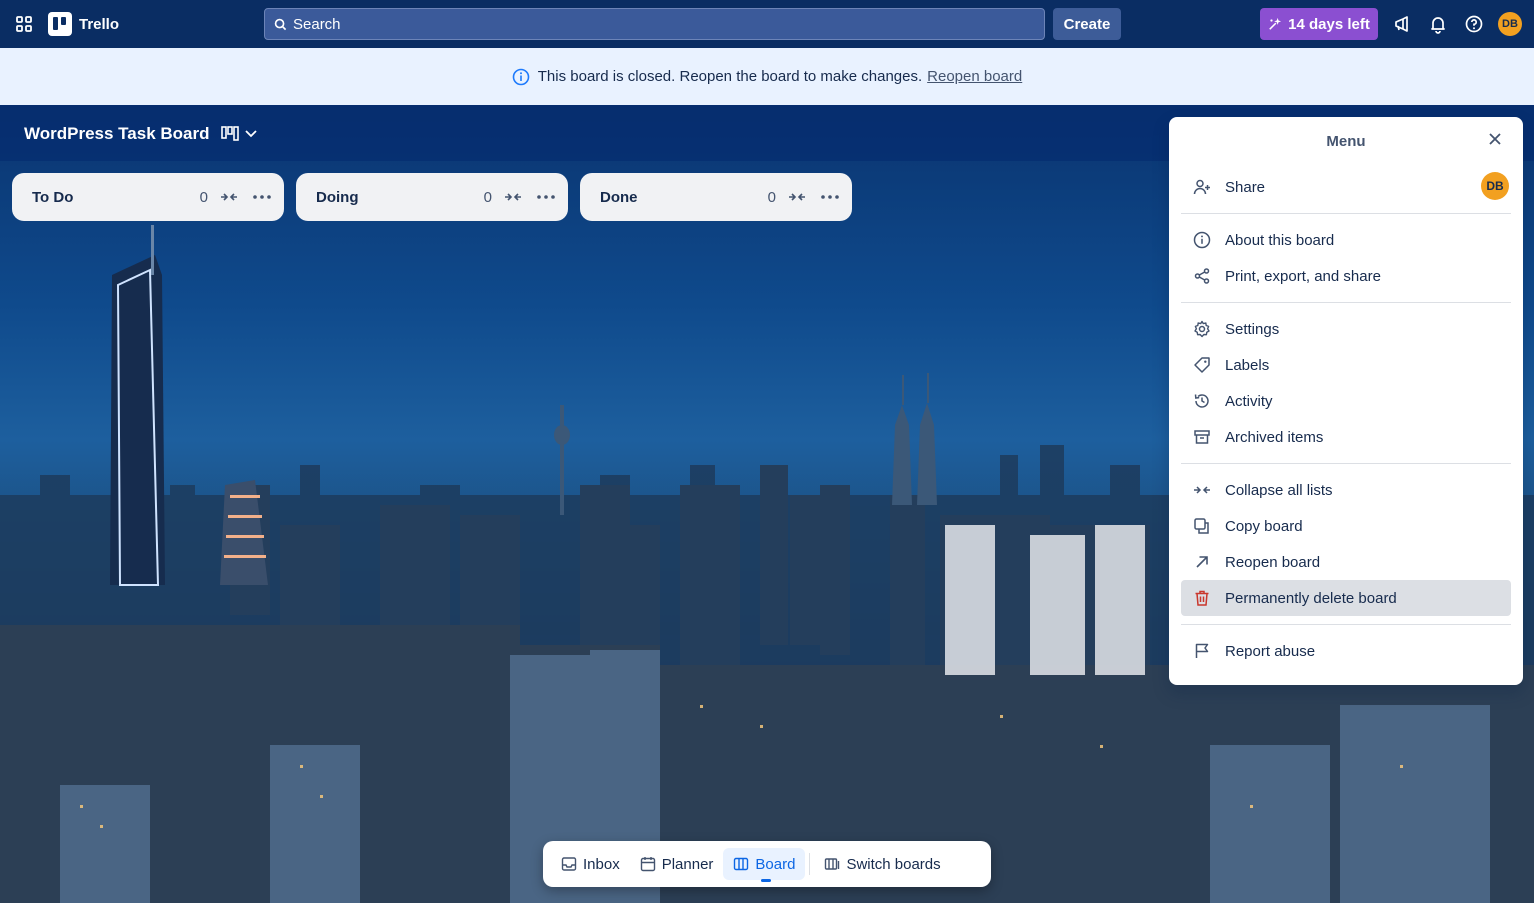 The image size is (1534, 903). I want to click on list-doing: Doing 0, so click(432, 197).